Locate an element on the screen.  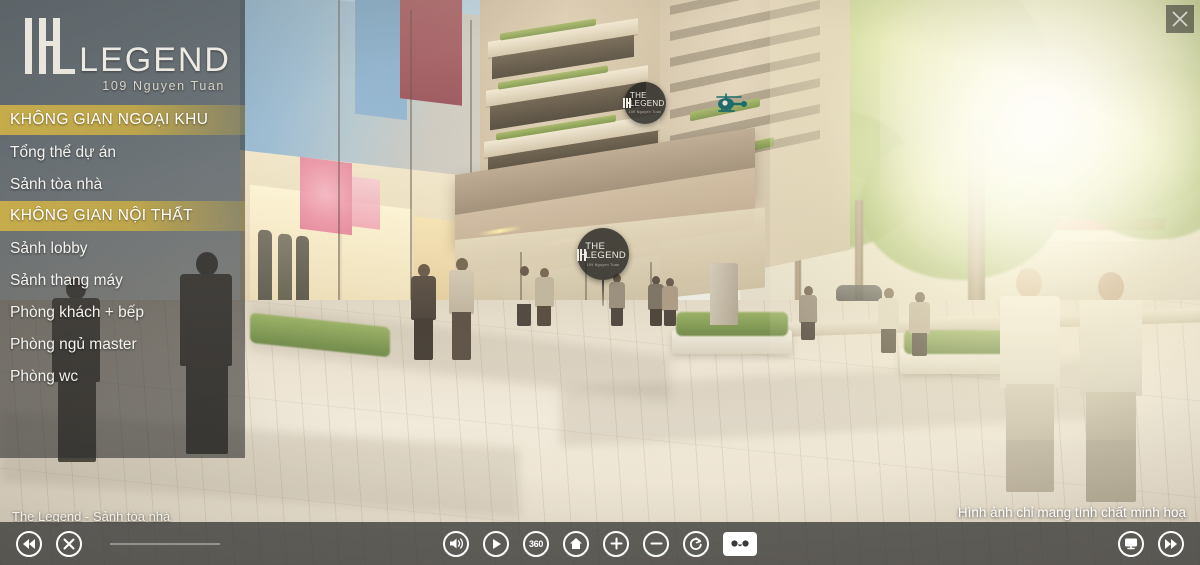
menu-item-phong-wc: Phòng wc is located at coordinates (122, 377).